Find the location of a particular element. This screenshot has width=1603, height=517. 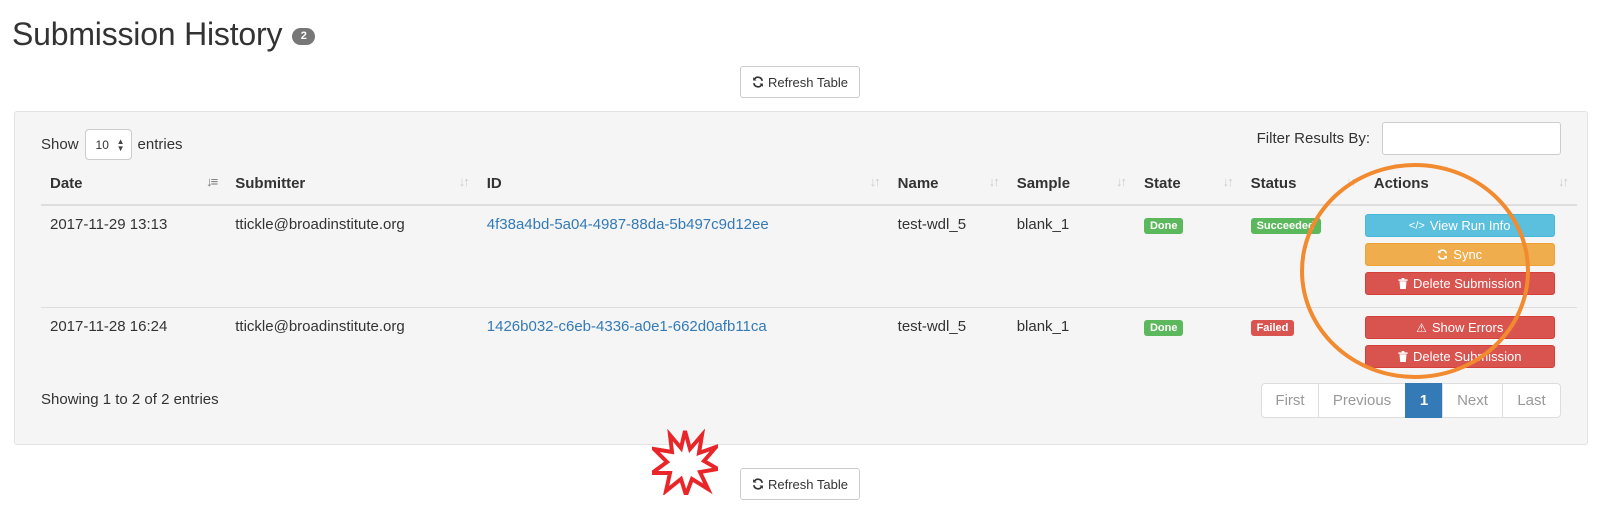

pagination-previous: Previous is located at coordinates (1362, 400).